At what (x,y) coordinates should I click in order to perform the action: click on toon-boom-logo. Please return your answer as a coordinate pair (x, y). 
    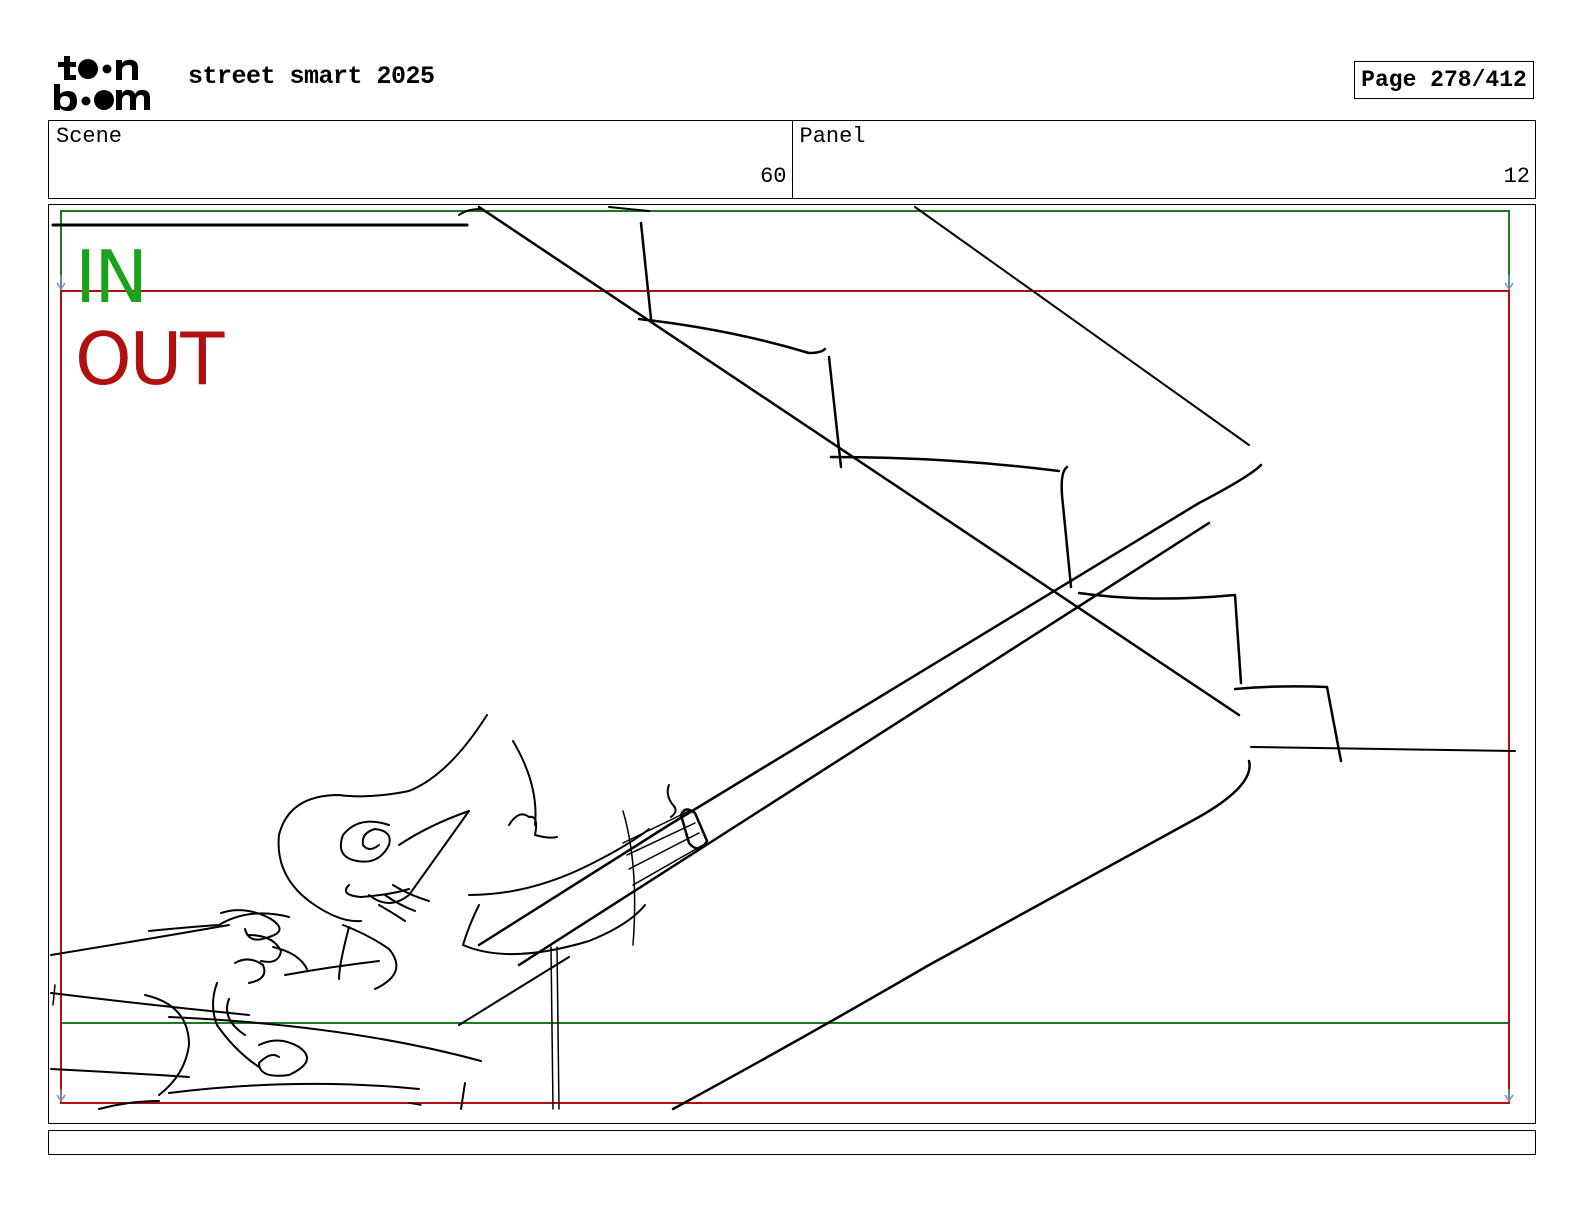
    Looking at the image, I should click on (108, 82).